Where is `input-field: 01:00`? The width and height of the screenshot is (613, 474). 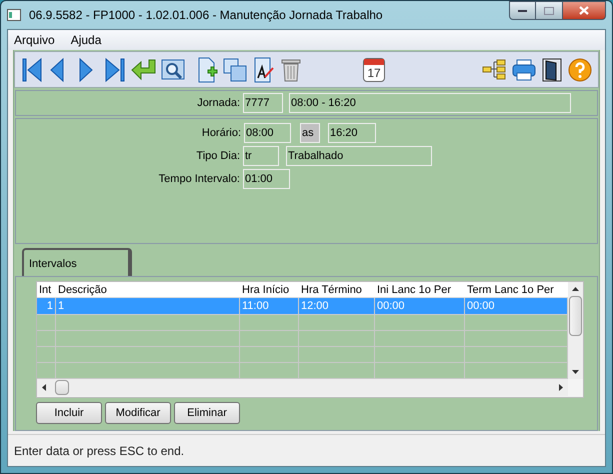 input-field: 01:00 is located at coordinates (266, 179).